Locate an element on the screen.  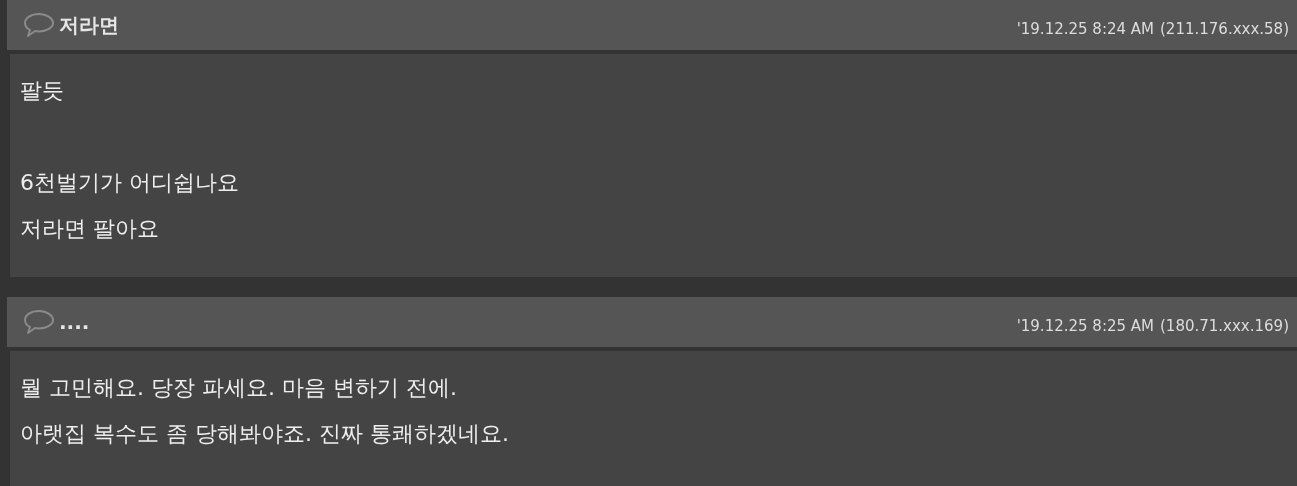
ip-address: (180.71.xxx.169) is located at coordinates (1224, 326).